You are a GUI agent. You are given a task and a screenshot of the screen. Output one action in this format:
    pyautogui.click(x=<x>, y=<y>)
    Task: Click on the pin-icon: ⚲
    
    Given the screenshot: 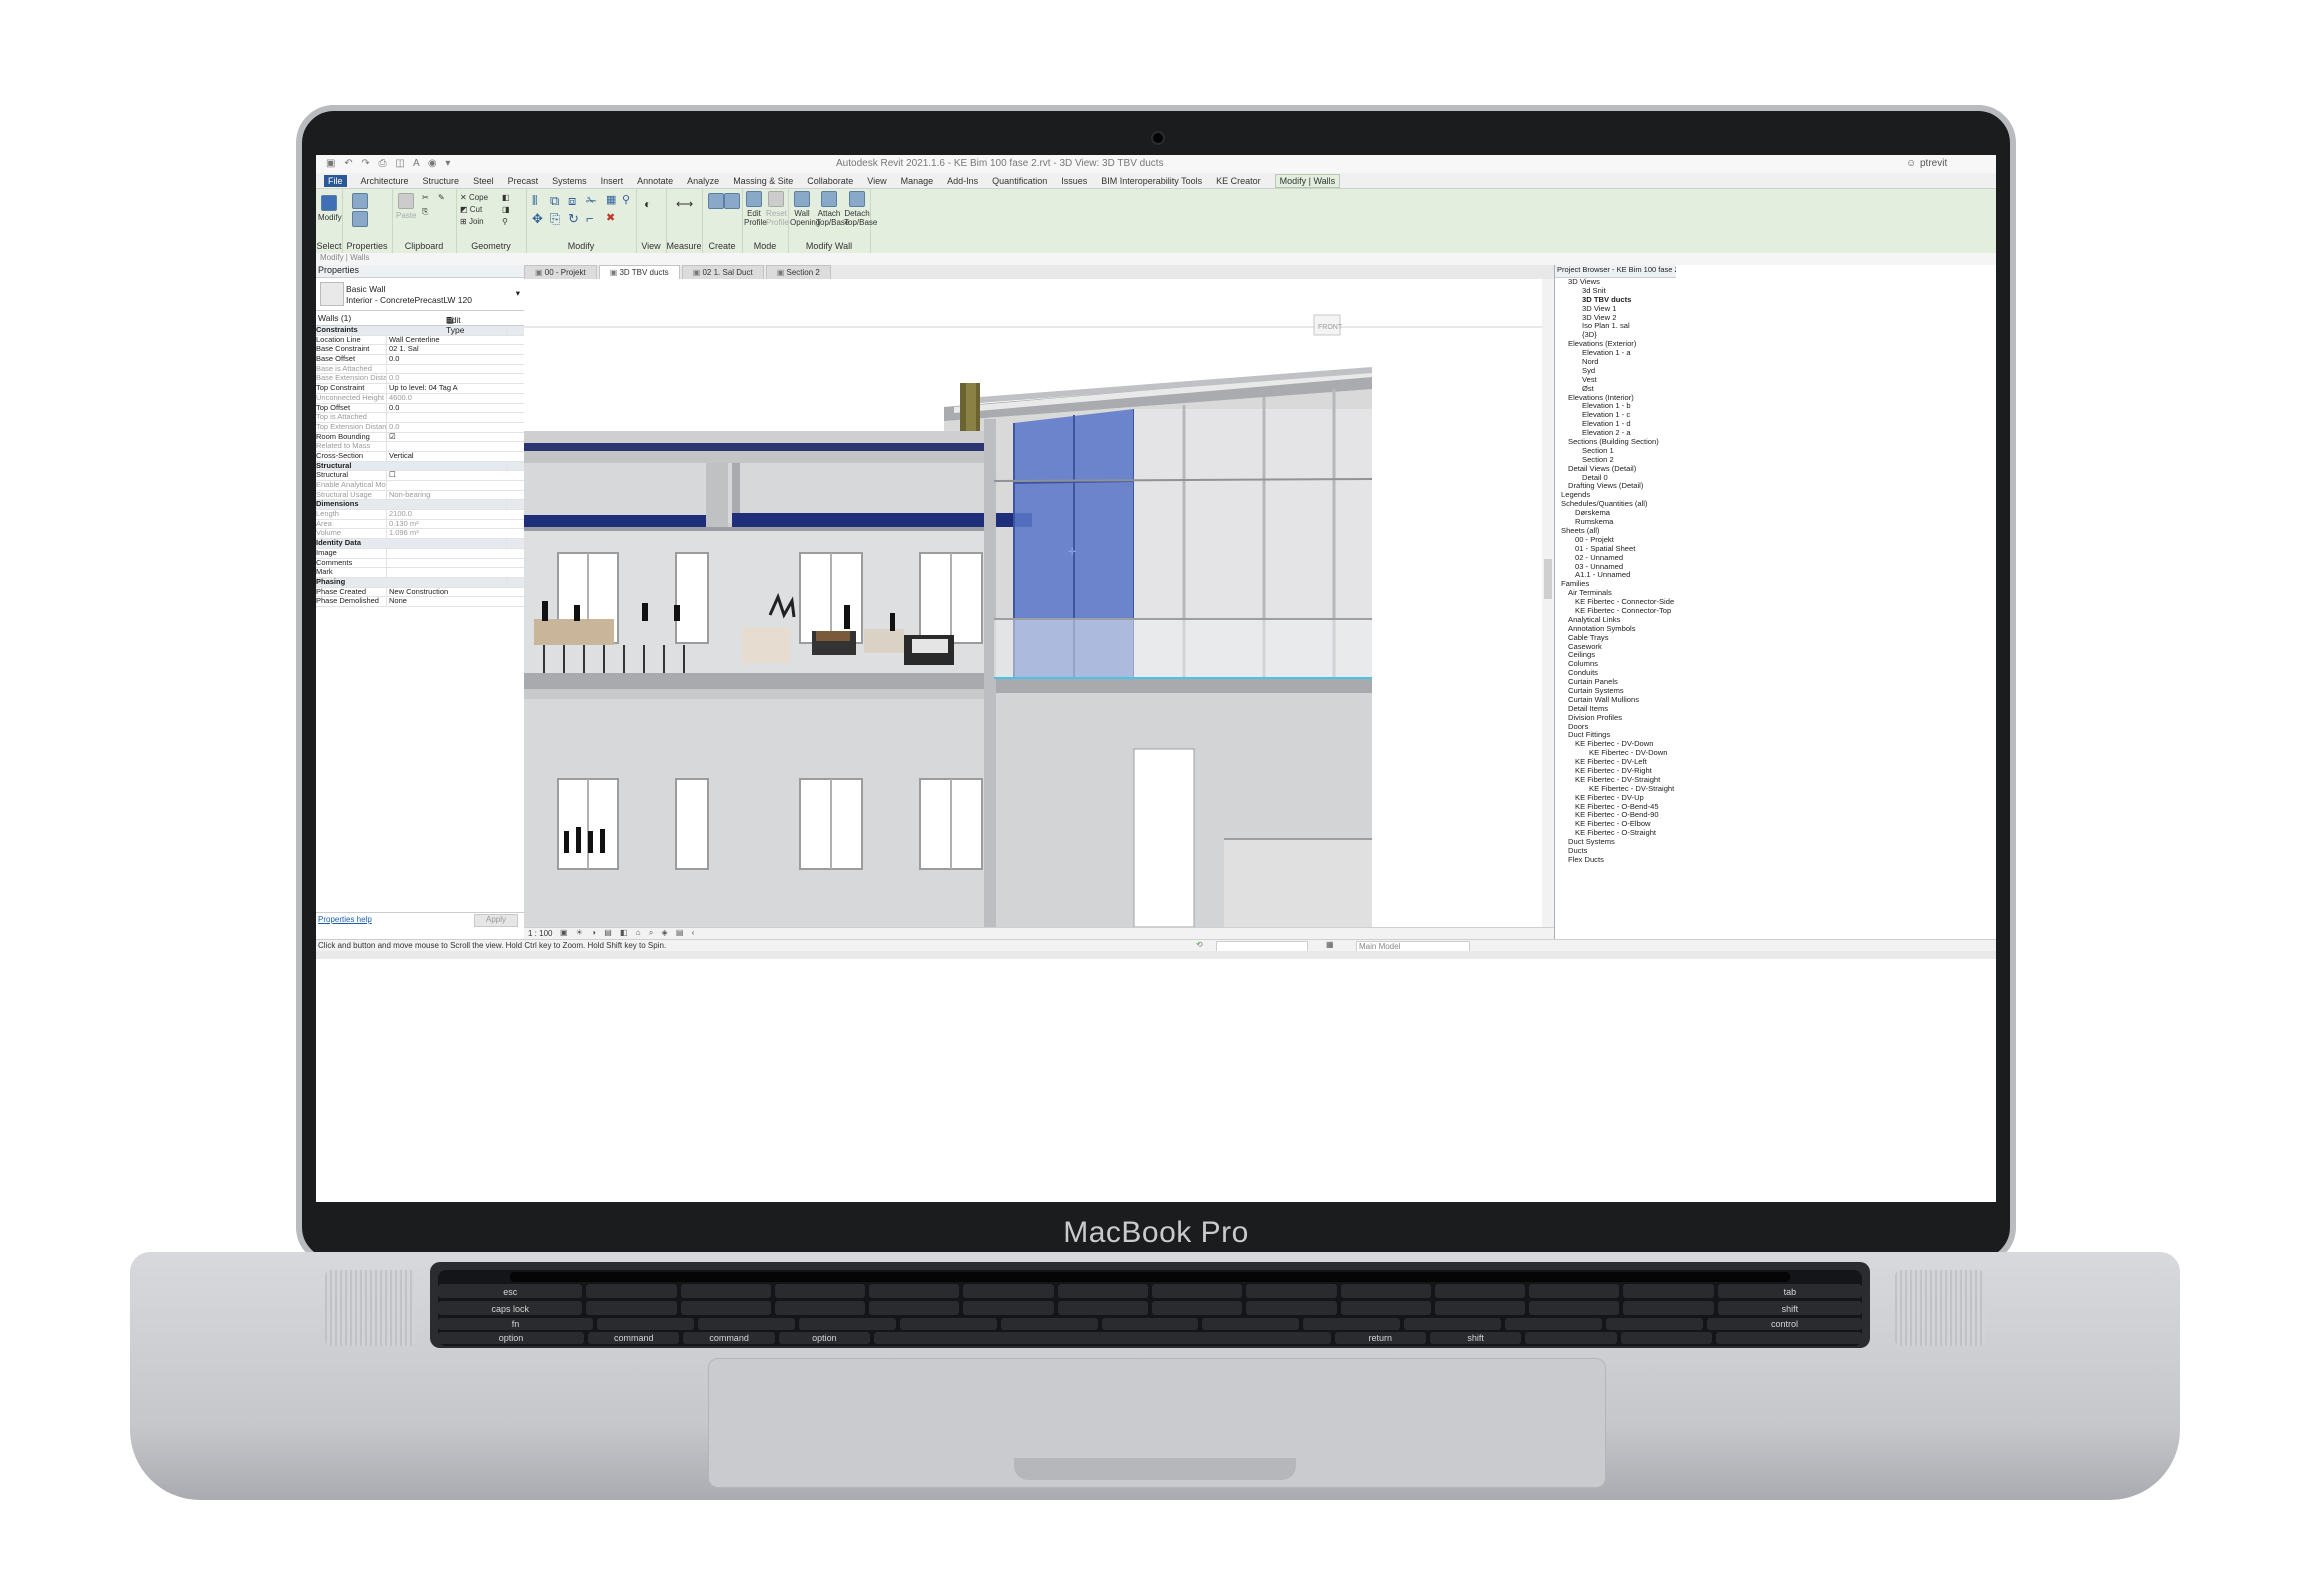 What is the action you would take?
    pyautogui.click(x=626, y=199)
    